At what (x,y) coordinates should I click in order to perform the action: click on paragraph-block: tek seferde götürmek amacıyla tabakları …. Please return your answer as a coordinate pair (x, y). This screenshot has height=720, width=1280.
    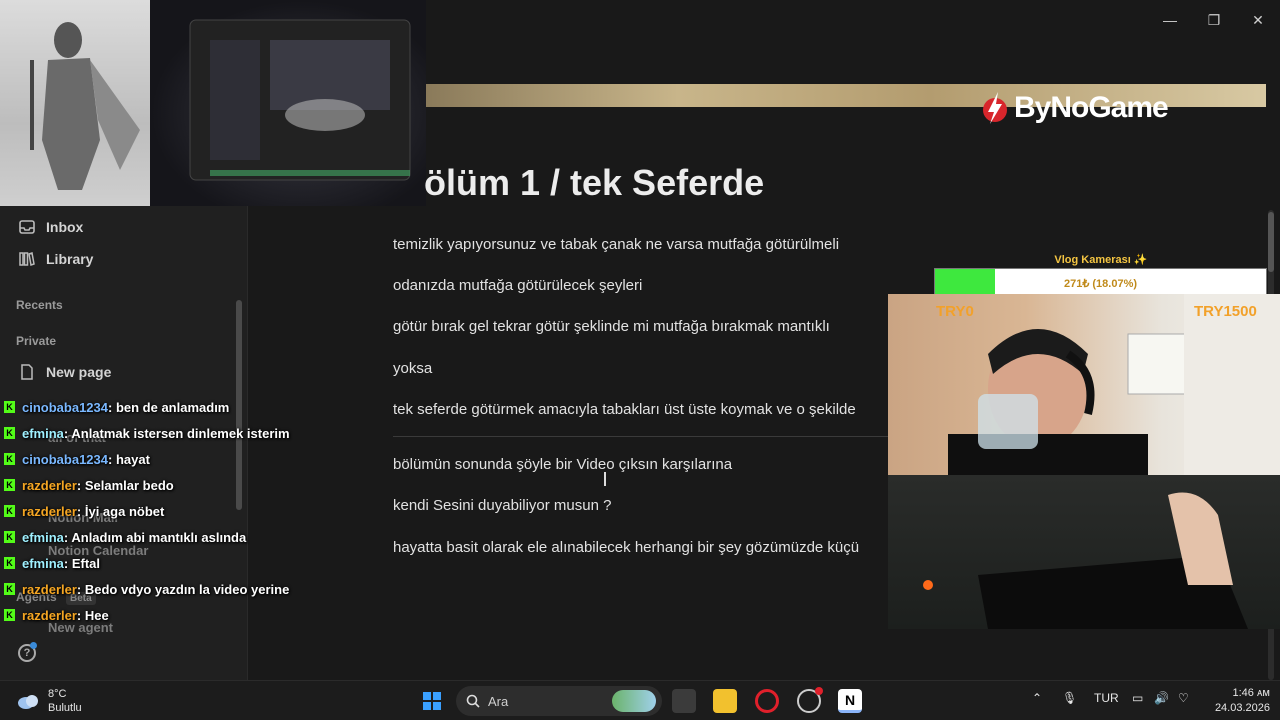
    Looking at the image, I should click on (640, 409).